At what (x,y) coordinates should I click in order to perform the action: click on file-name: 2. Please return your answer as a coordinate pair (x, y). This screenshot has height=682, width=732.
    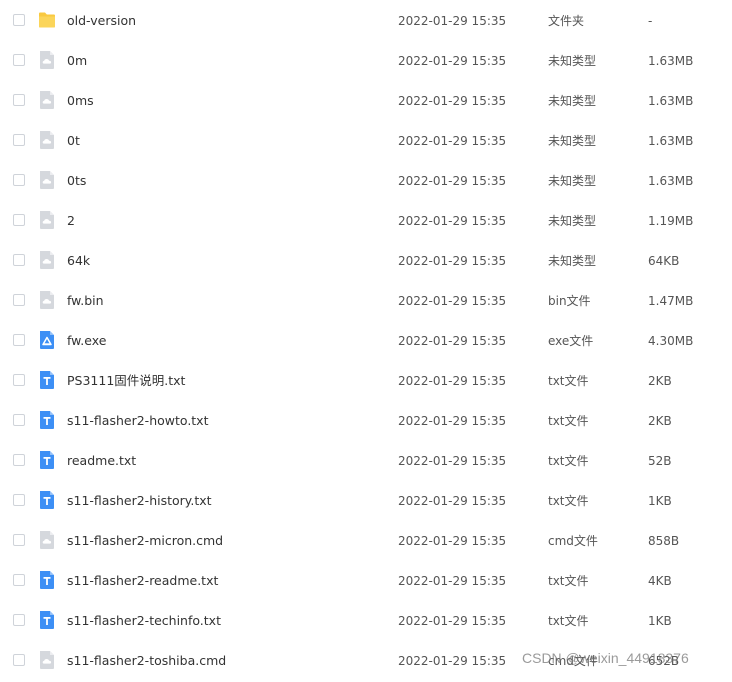
    Looking at the image, I should click on (71, 221).